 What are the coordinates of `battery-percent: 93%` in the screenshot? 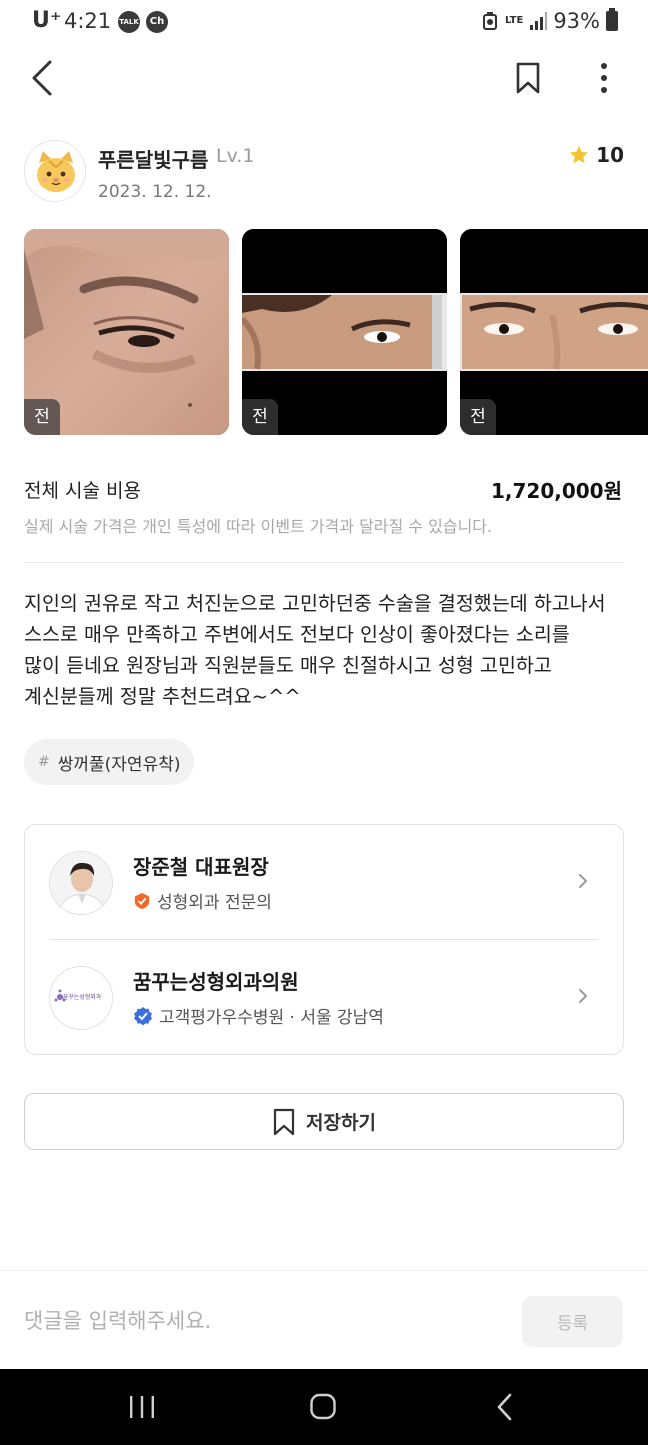 It's located at (576, 21).